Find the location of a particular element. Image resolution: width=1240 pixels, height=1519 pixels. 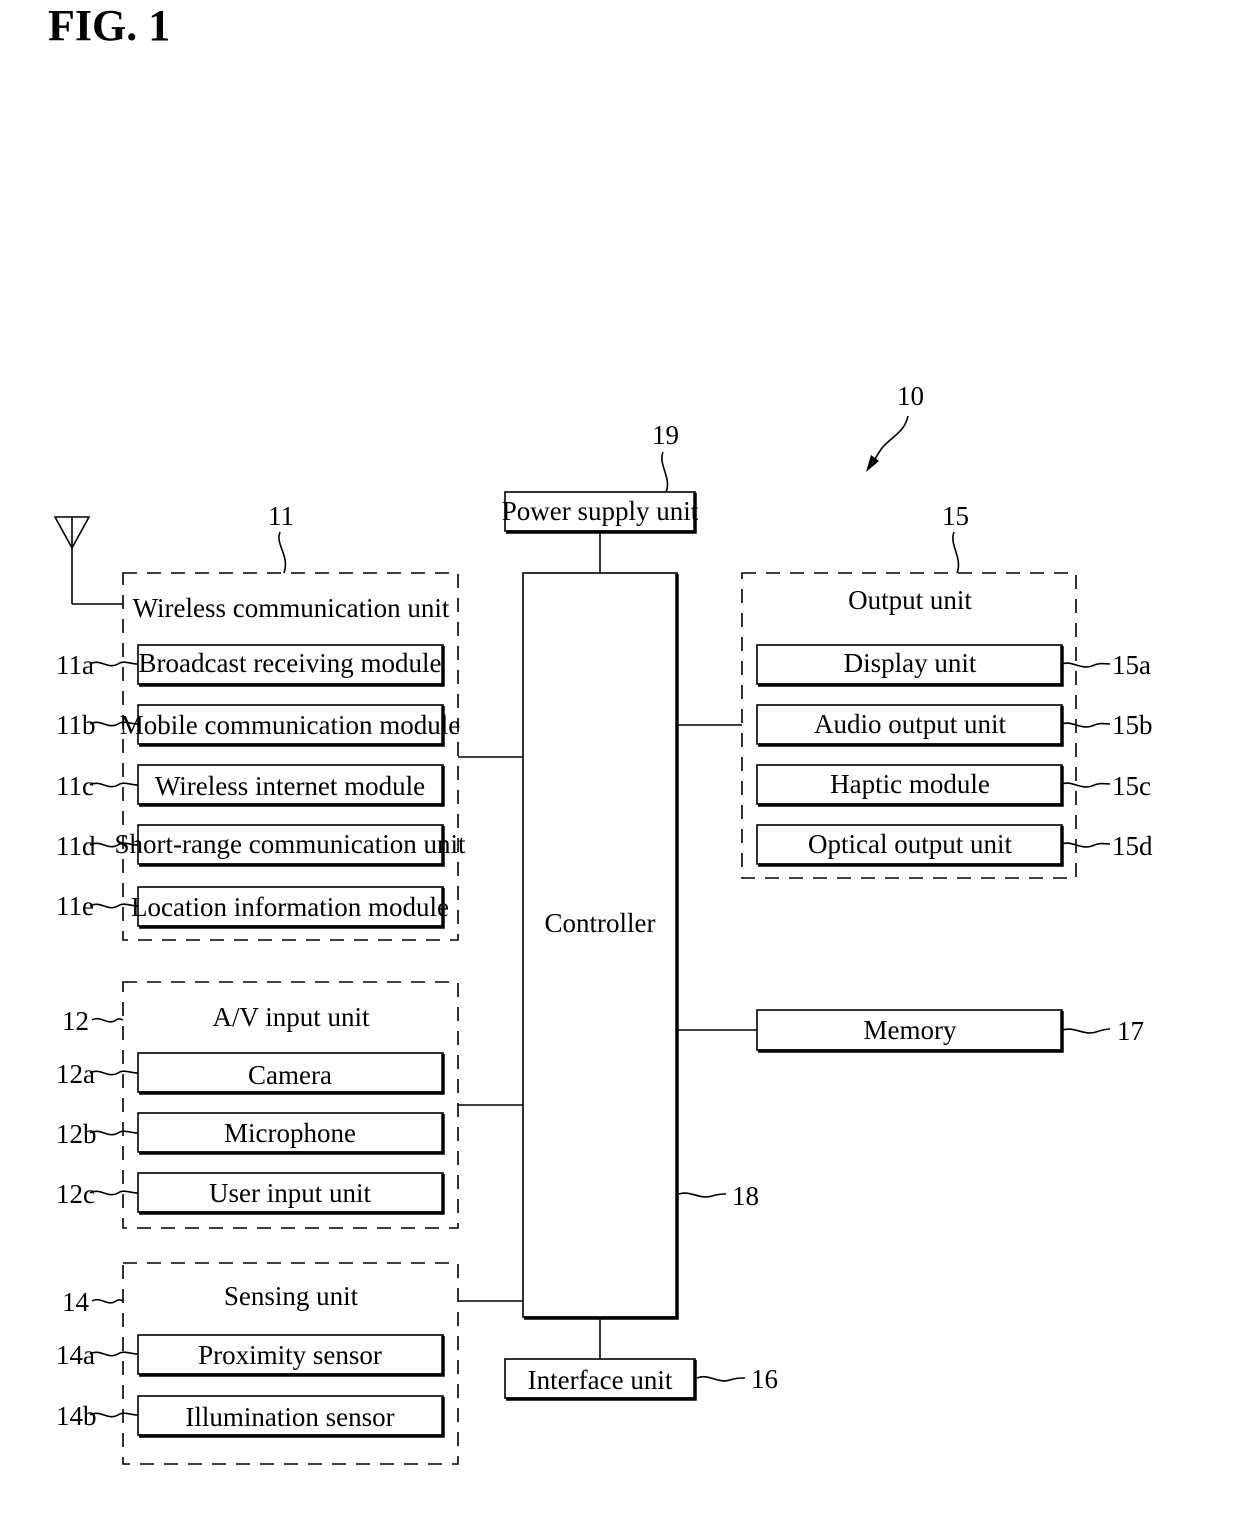

module-ref: 11d is located at coordinates (76, 846).